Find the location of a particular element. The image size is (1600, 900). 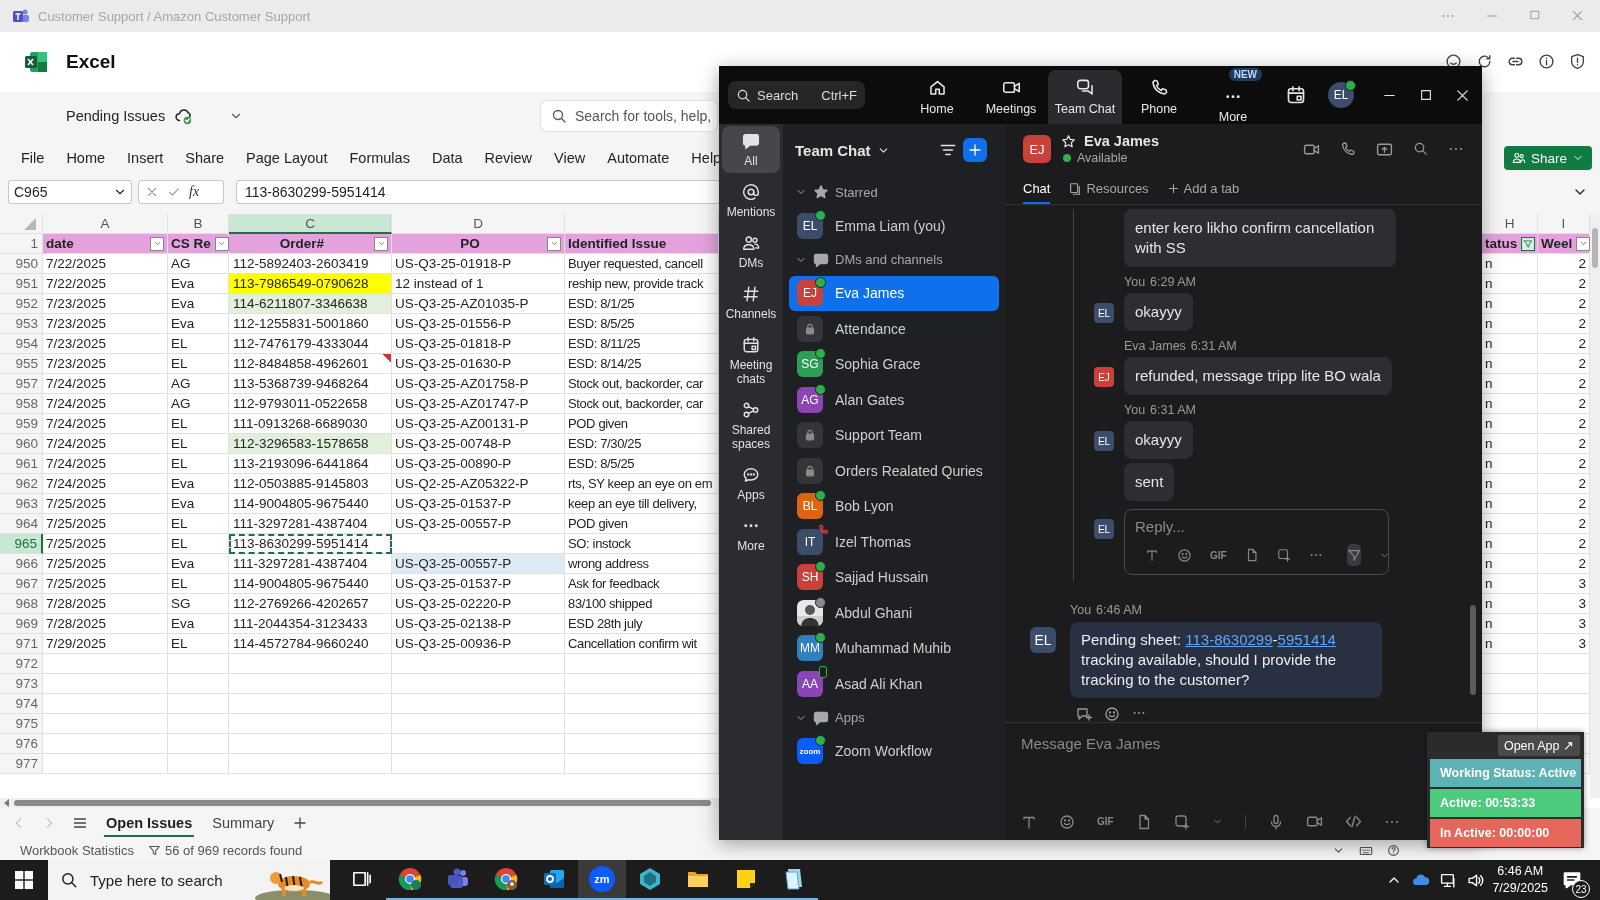

sheet-tab: Open Issues is located at coordinates (149, 823).